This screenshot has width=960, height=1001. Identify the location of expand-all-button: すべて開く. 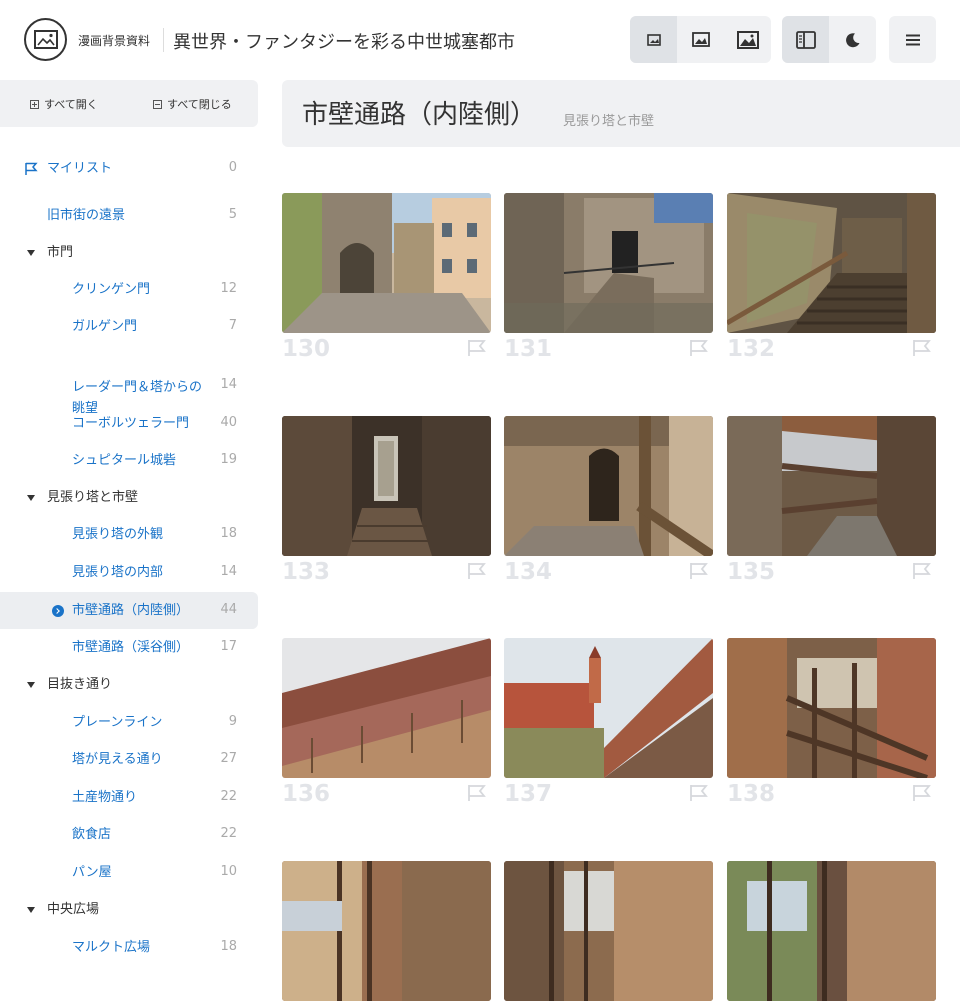
(64, 104).